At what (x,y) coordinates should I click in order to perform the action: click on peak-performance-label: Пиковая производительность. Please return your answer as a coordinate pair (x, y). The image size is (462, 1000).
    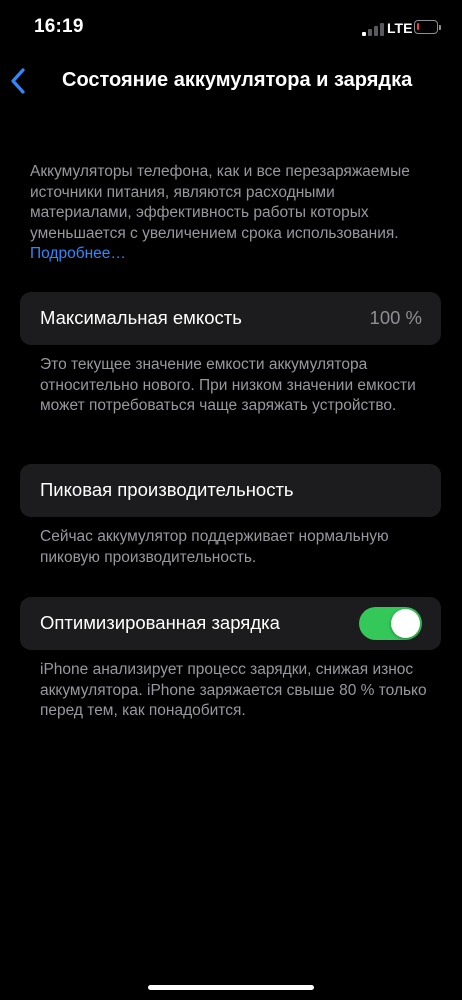
    Looking at the image, I should click on (167, 489).